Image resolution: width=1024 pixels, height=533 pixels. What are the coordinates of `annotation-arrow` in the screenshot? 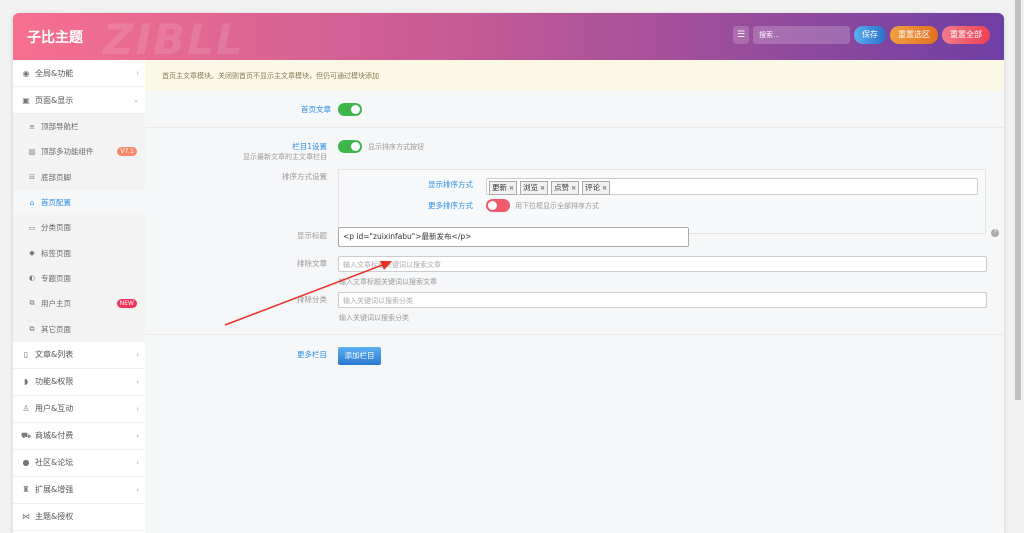 It's located at (308, 293).